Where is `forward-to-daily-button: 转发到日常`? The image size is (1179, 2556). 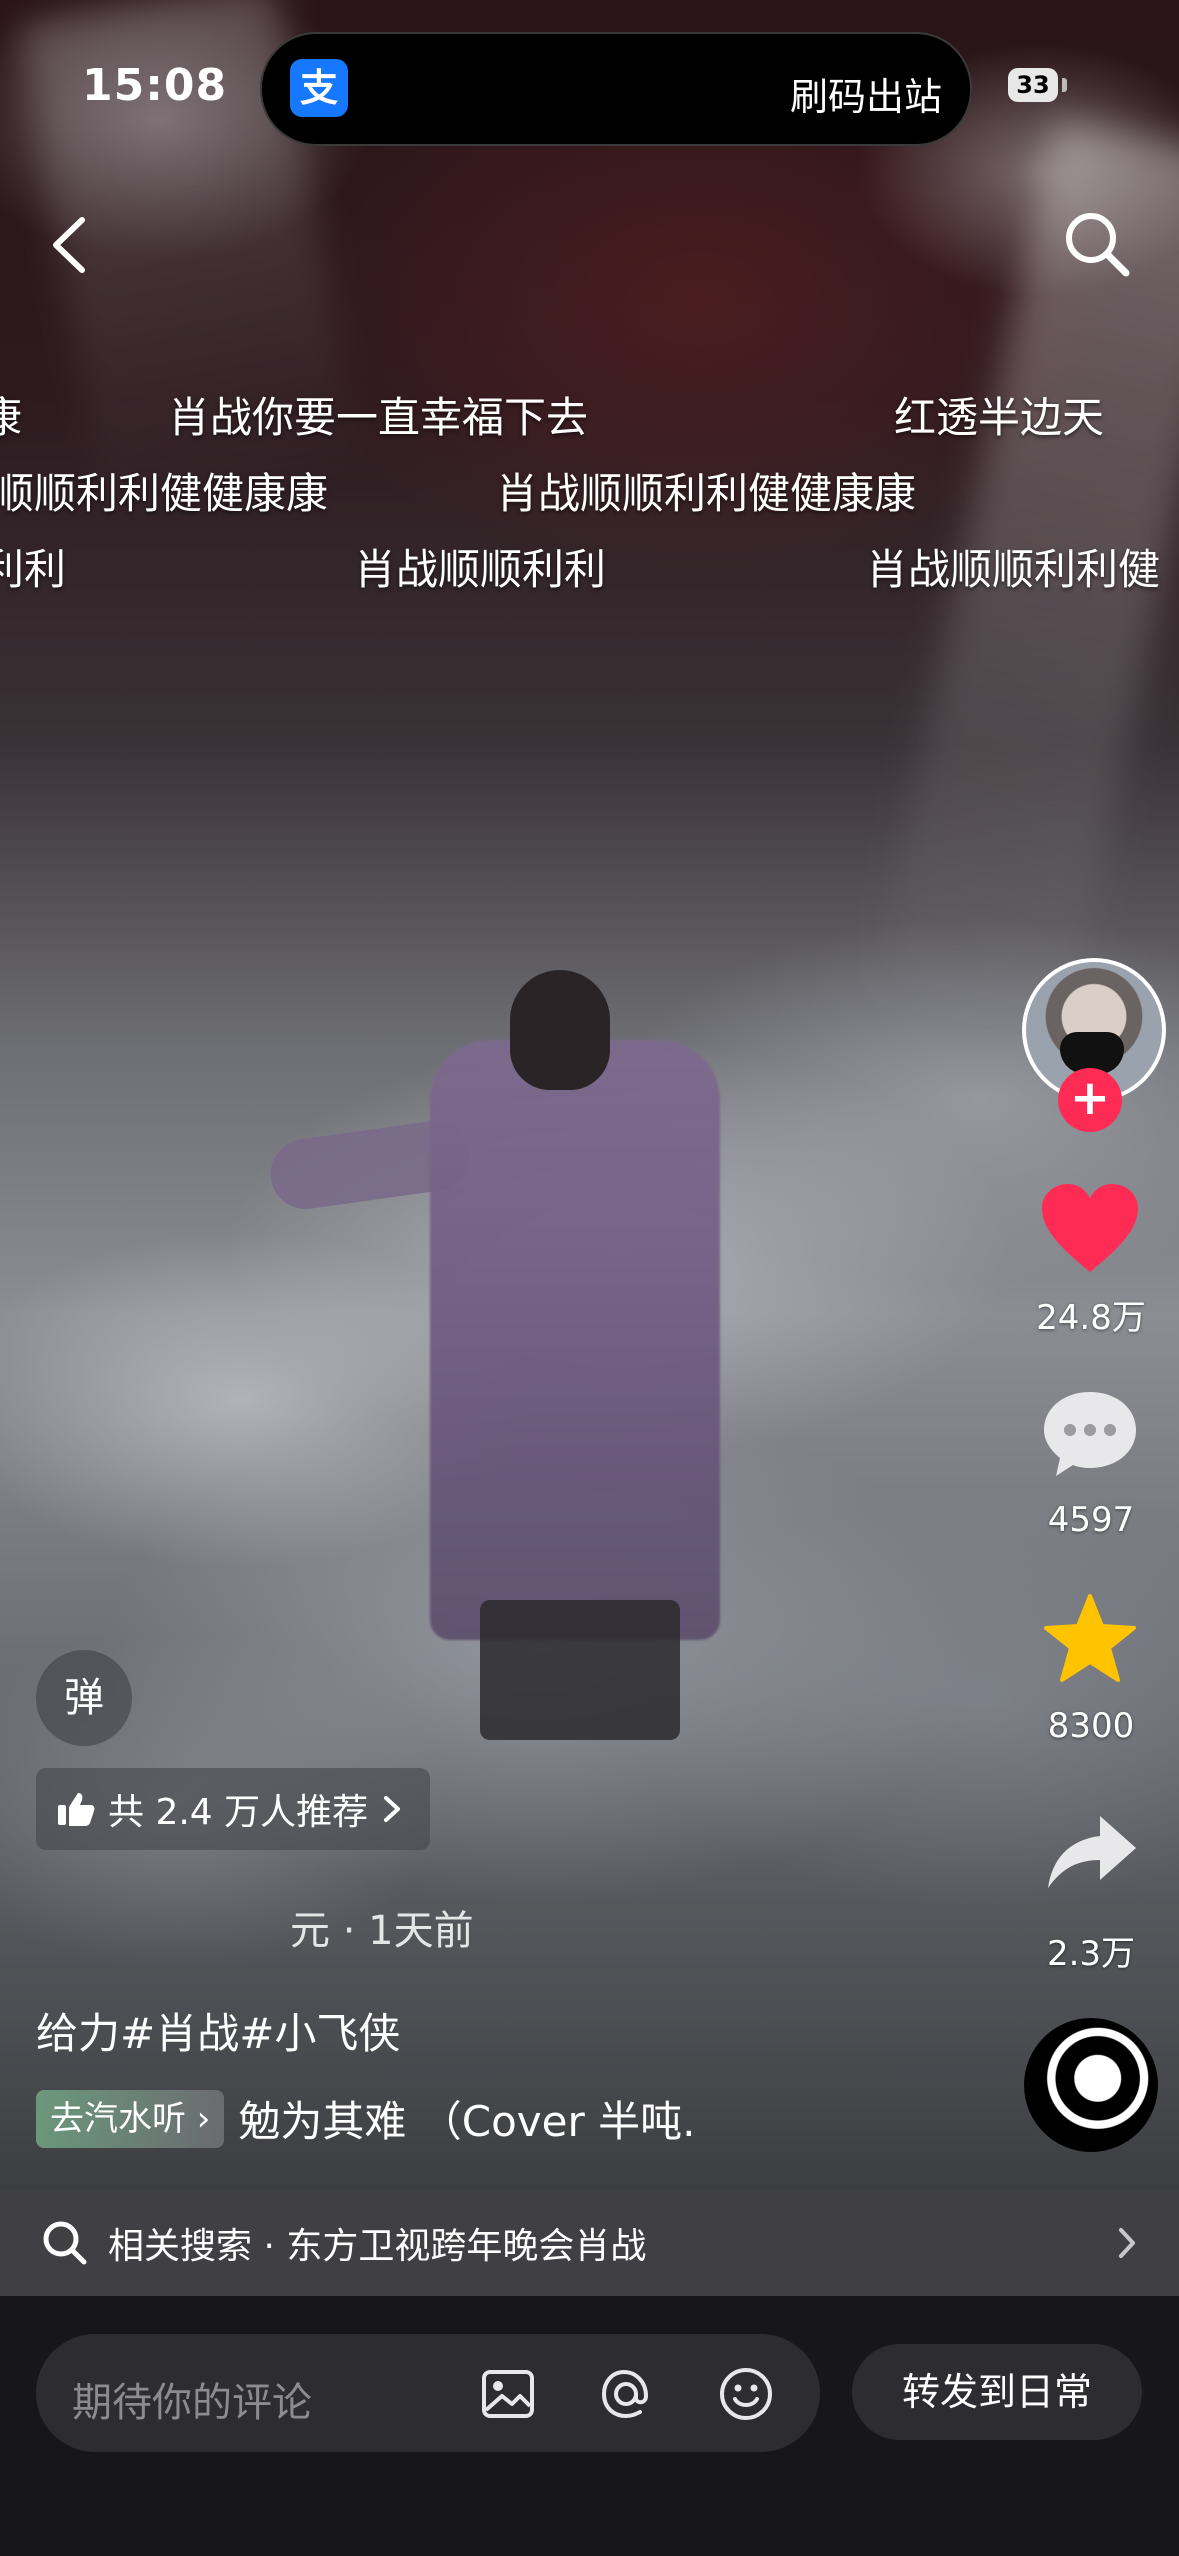
forward-to-daily-button: 转发到日常 is located at coordinates (997, 2392).